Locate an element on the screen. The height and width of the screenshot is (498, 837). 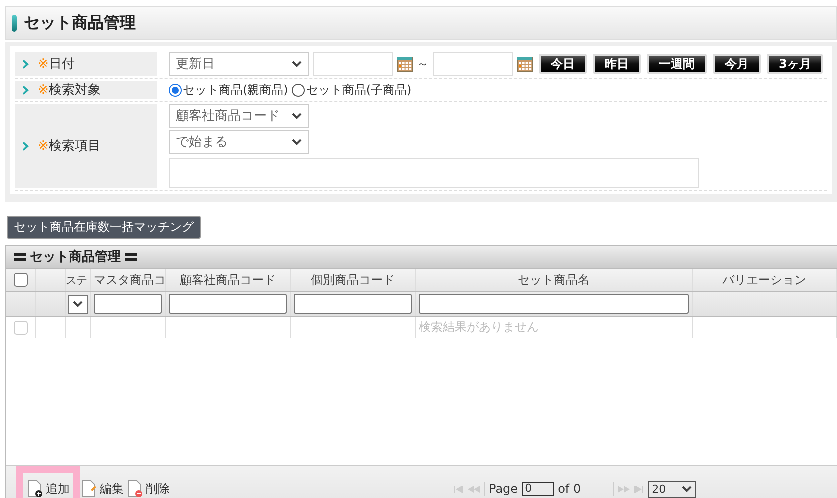
filter-select is located at coordinates (78, 304).